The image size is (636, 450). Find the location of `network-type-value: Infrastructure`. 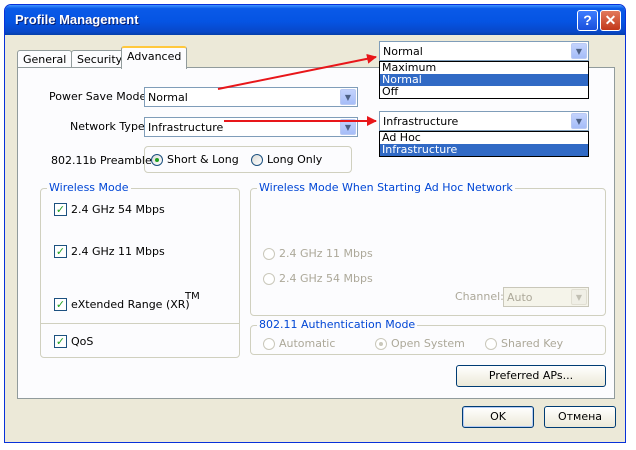

network-type-value: Infrastructure is located at coordinates (186, 127).